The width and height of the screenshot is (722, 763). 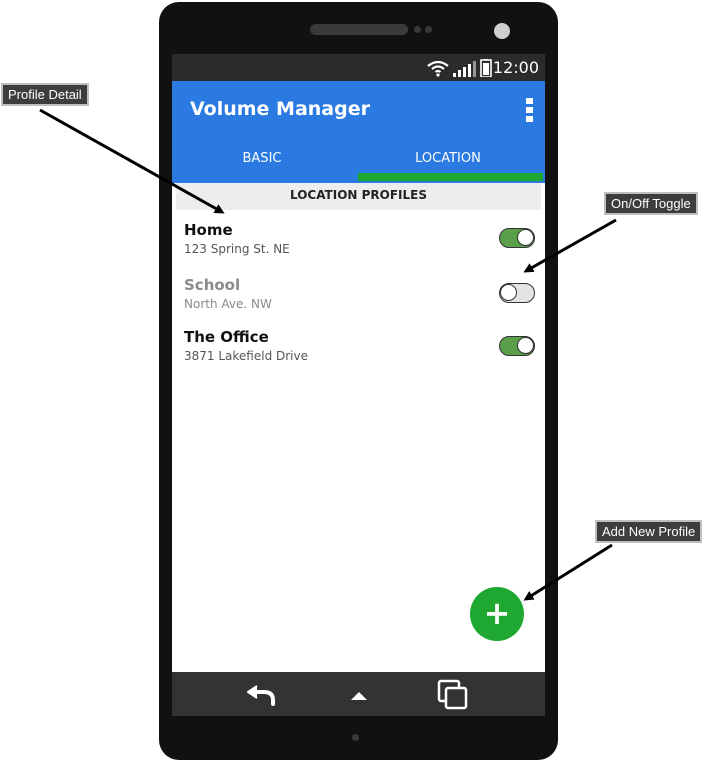 What do you see at coordinates (438, 68) in the screenshot?
I see `wifi-icon` at bounding box center [438, 68].